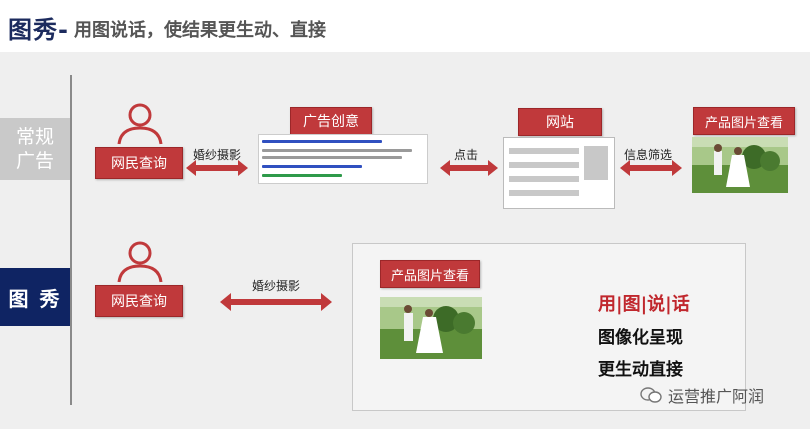 This screenshot has width=810, height=429. I want to click on brand-title: 图秀-, so click(38, 30).